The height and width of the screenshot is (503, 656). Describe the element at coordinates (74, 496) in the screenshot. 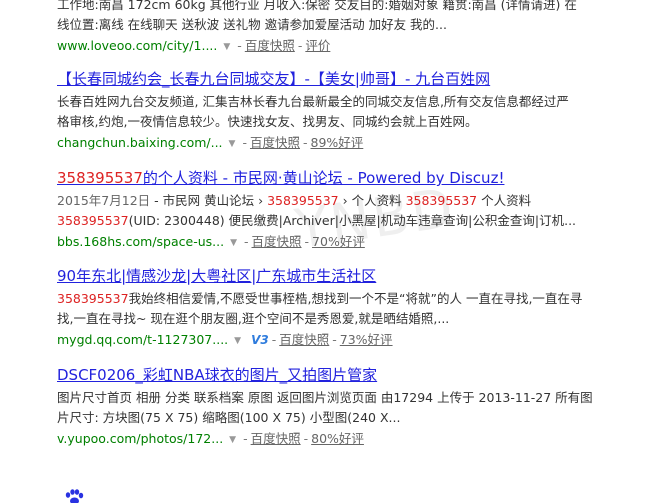

I see `baidu-paw-icon` at that location.